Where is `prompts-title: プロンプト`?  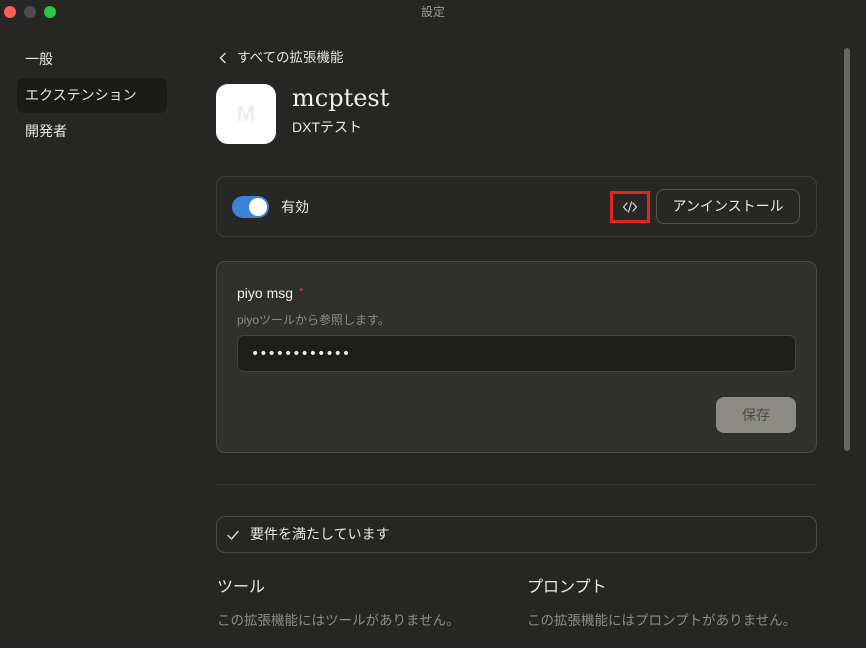 prompts-title: プロンプト is located at coordinates (567, 587).